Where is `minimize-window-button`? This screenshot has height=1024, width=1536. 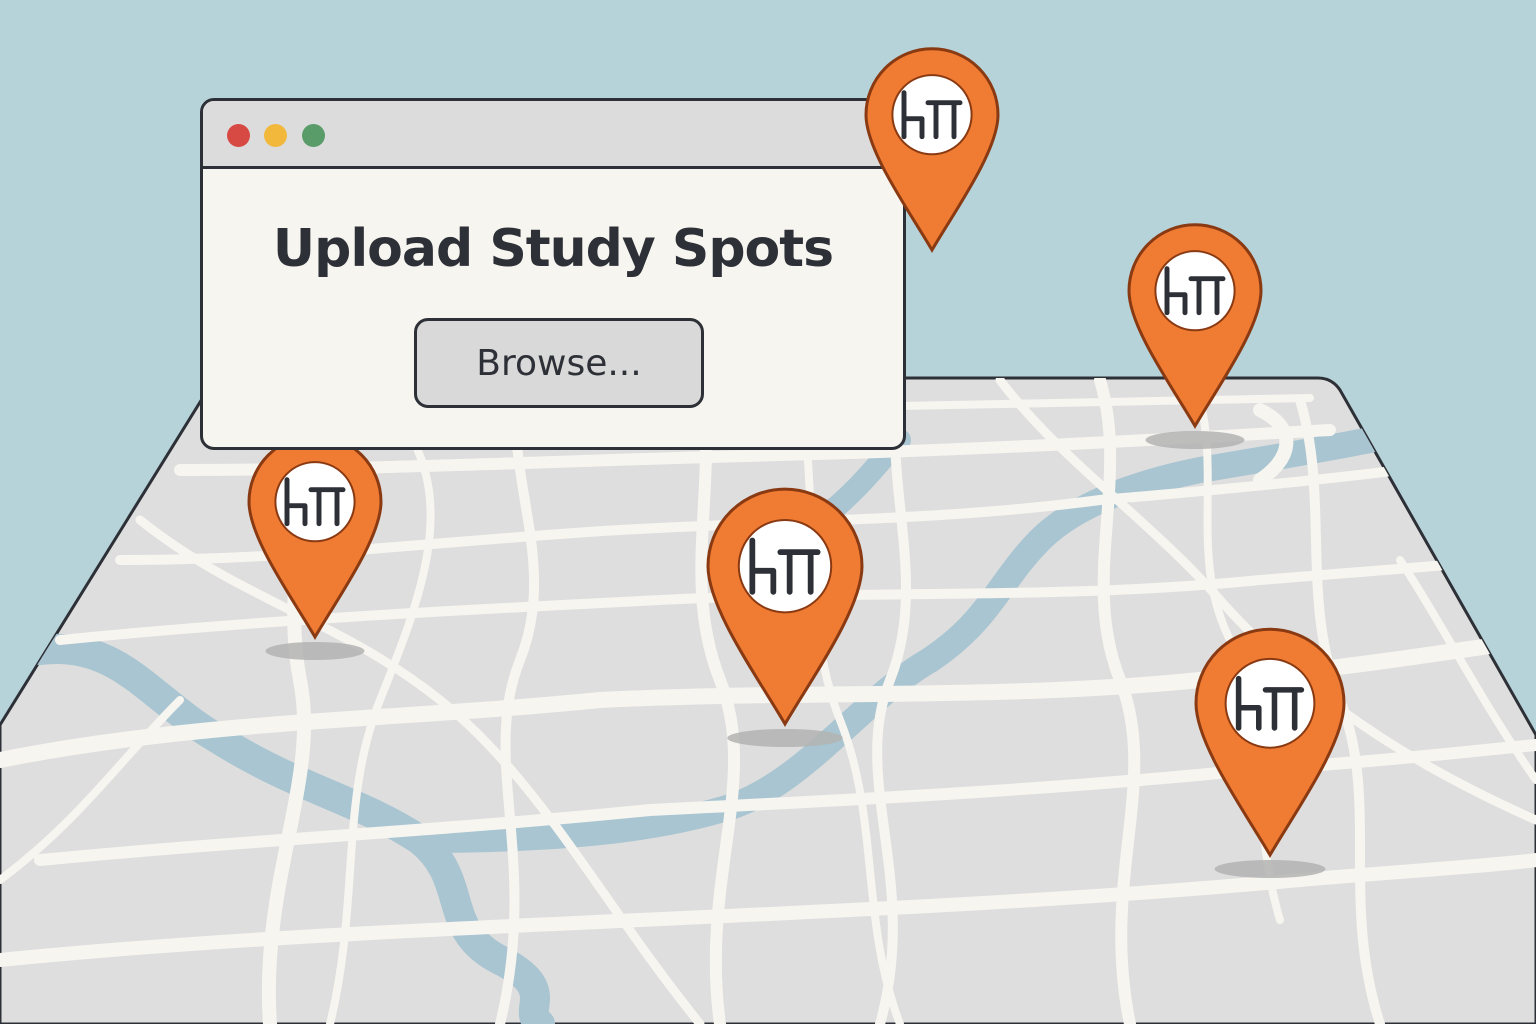
minimize-window-button is located at coordinates (275, 135).